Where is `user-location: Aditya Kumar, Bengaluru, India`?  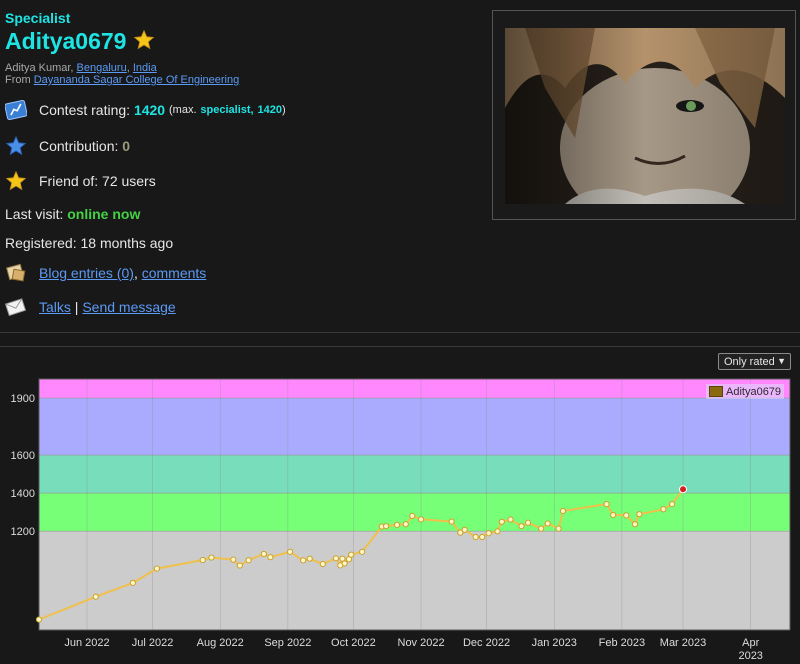 user-location: Aditya Kumar, Bengaluru, India is located at coordinates (81, 68).